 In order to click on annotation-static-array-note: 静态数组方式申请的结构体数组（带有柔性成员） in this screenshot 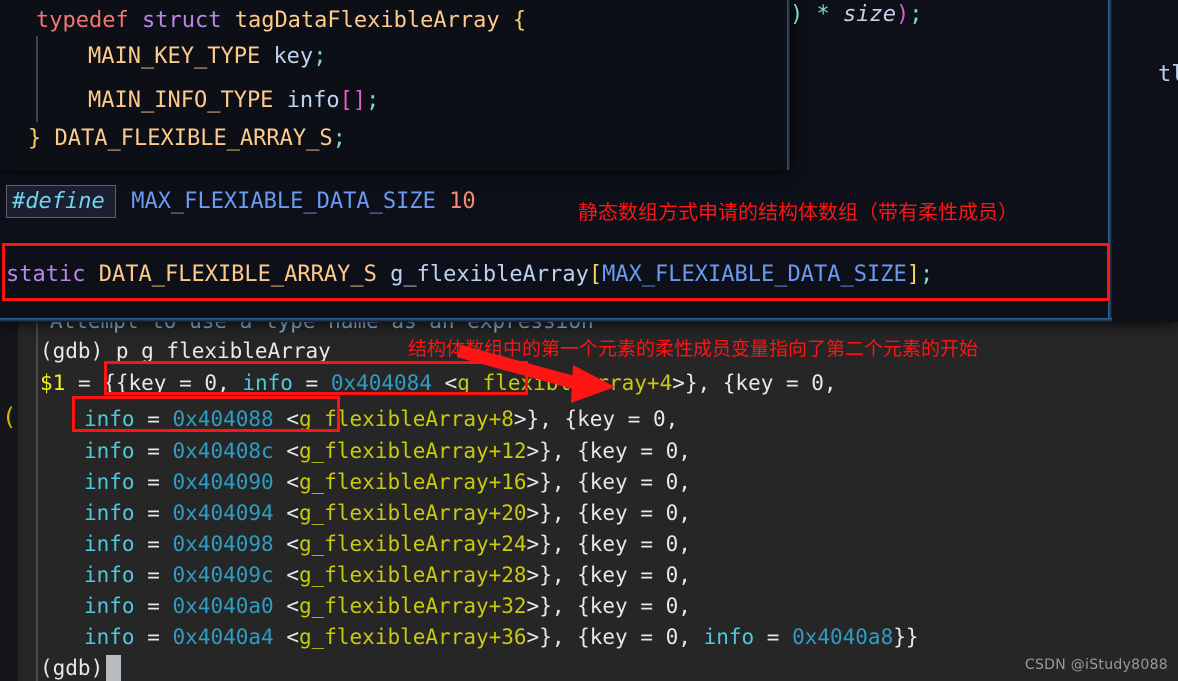, I will do `click(798, 212)`.